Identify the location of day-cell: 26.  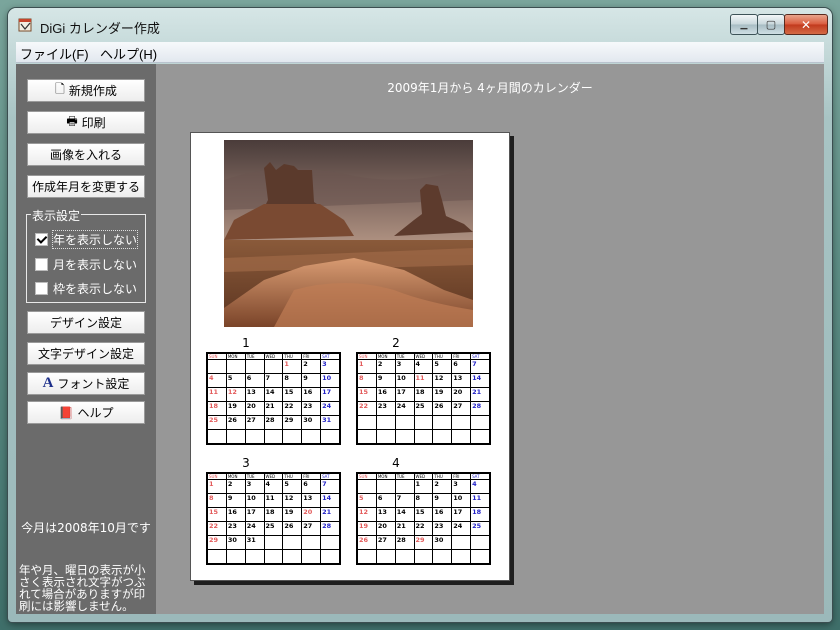
(367, 542).